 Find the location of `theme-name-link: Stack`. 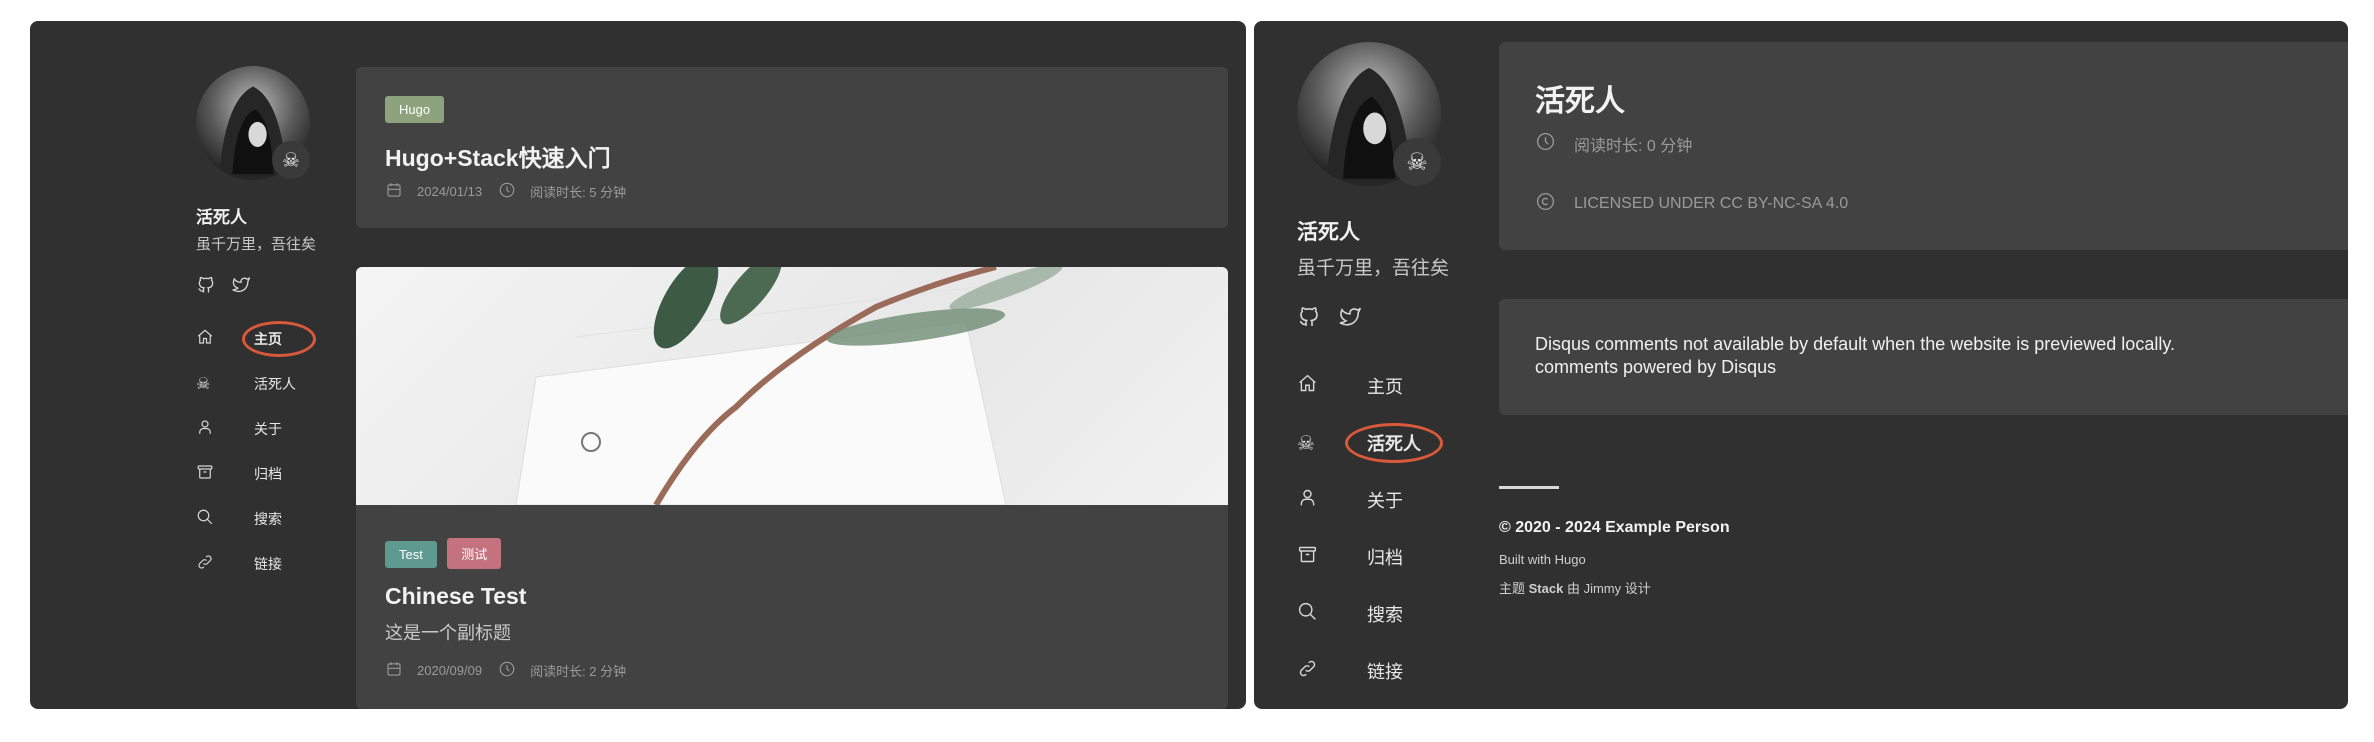

theme-name-link: Stack is located at coordinates (1546, 588).